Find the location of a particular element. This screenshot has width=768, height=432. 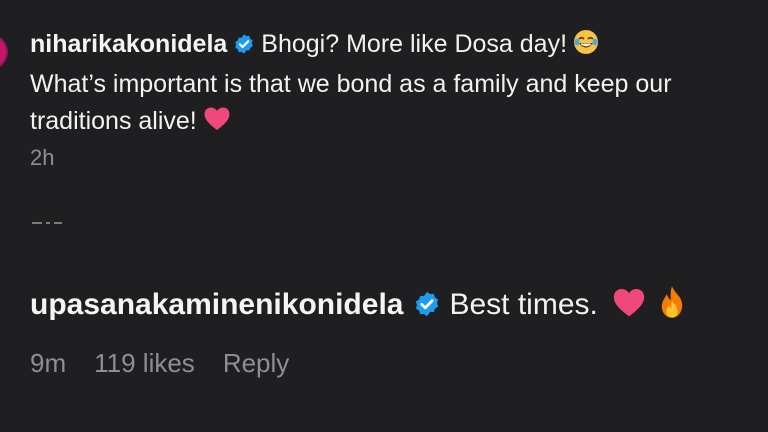

comment-text-line-3: traditions alive! is located at coordinates (113, 121).